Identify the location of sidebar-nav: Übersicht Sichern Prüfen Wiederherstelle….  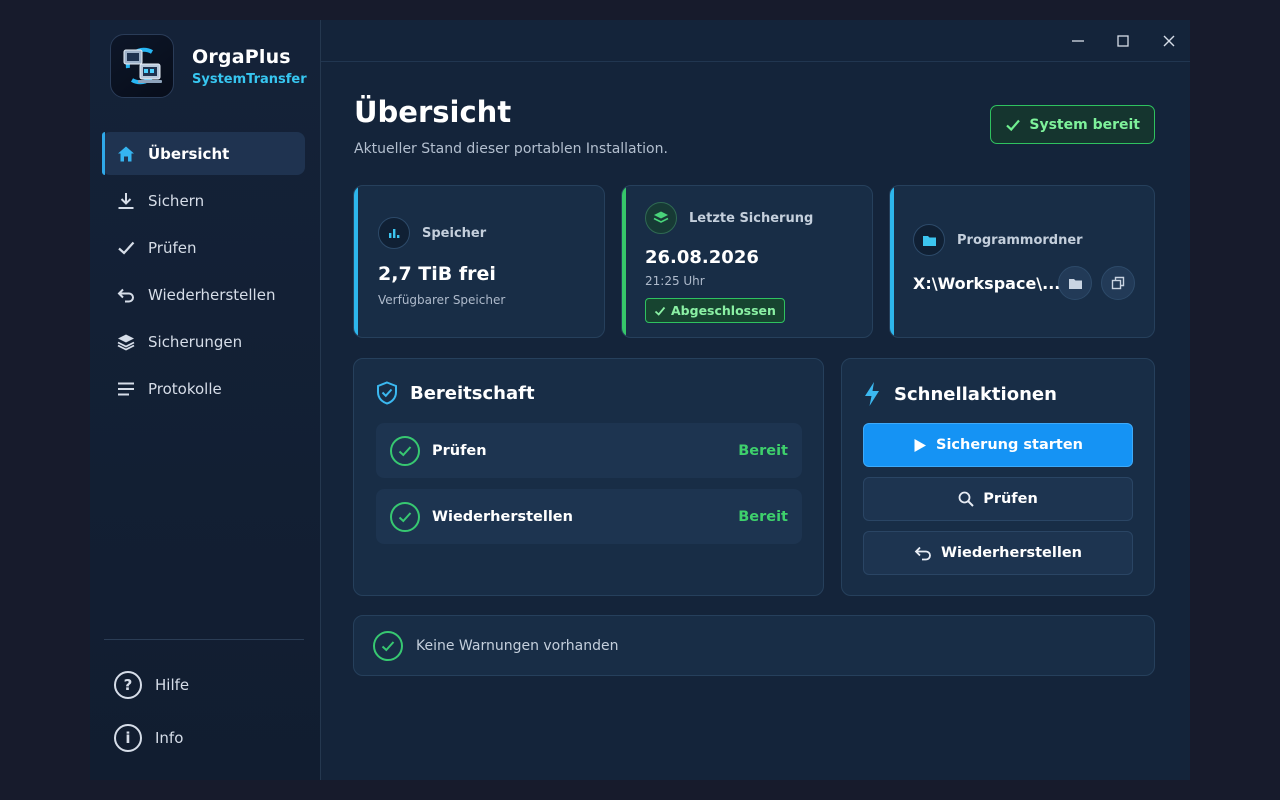
(203, 273).